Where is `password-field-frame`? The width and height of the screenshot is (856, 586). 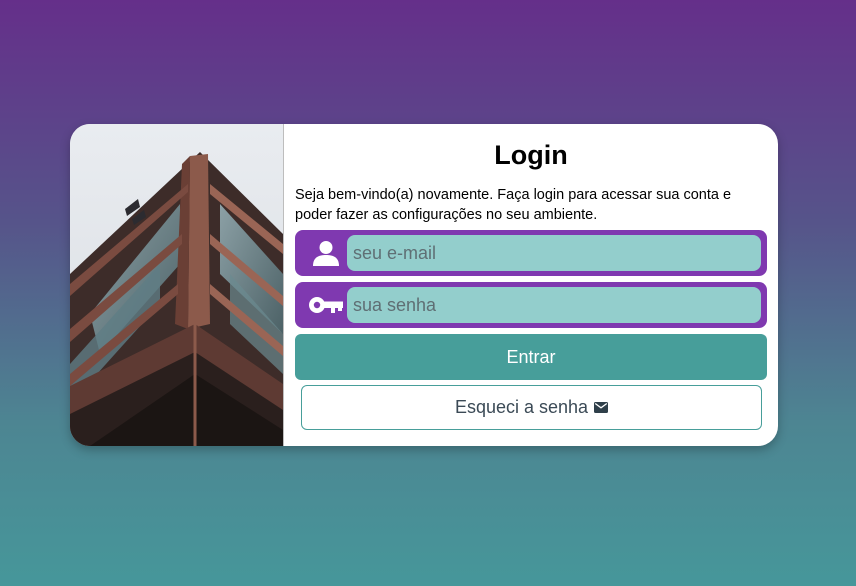
password-field-frame is located at coordinates (531, 305).